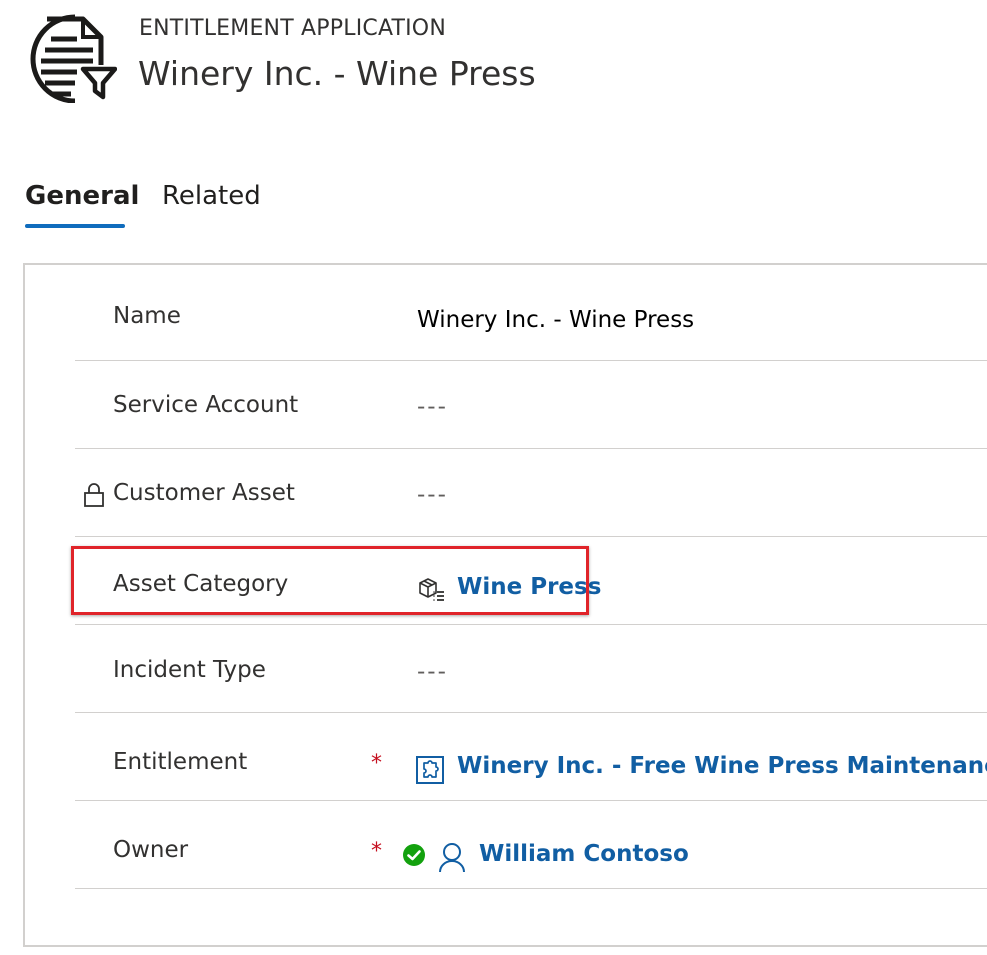  I want to click on available-status-icon, so click(414, 855).